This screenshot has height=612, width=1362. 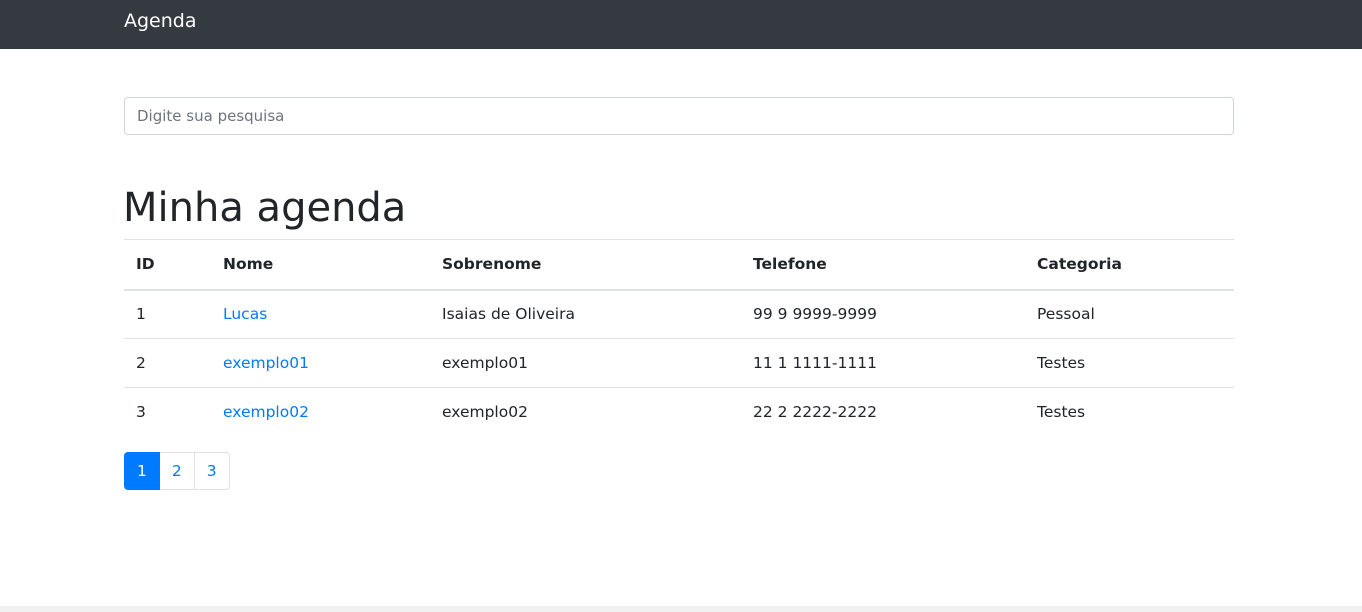 I want to click on cell-id: 3, so click(x=141, y=412).